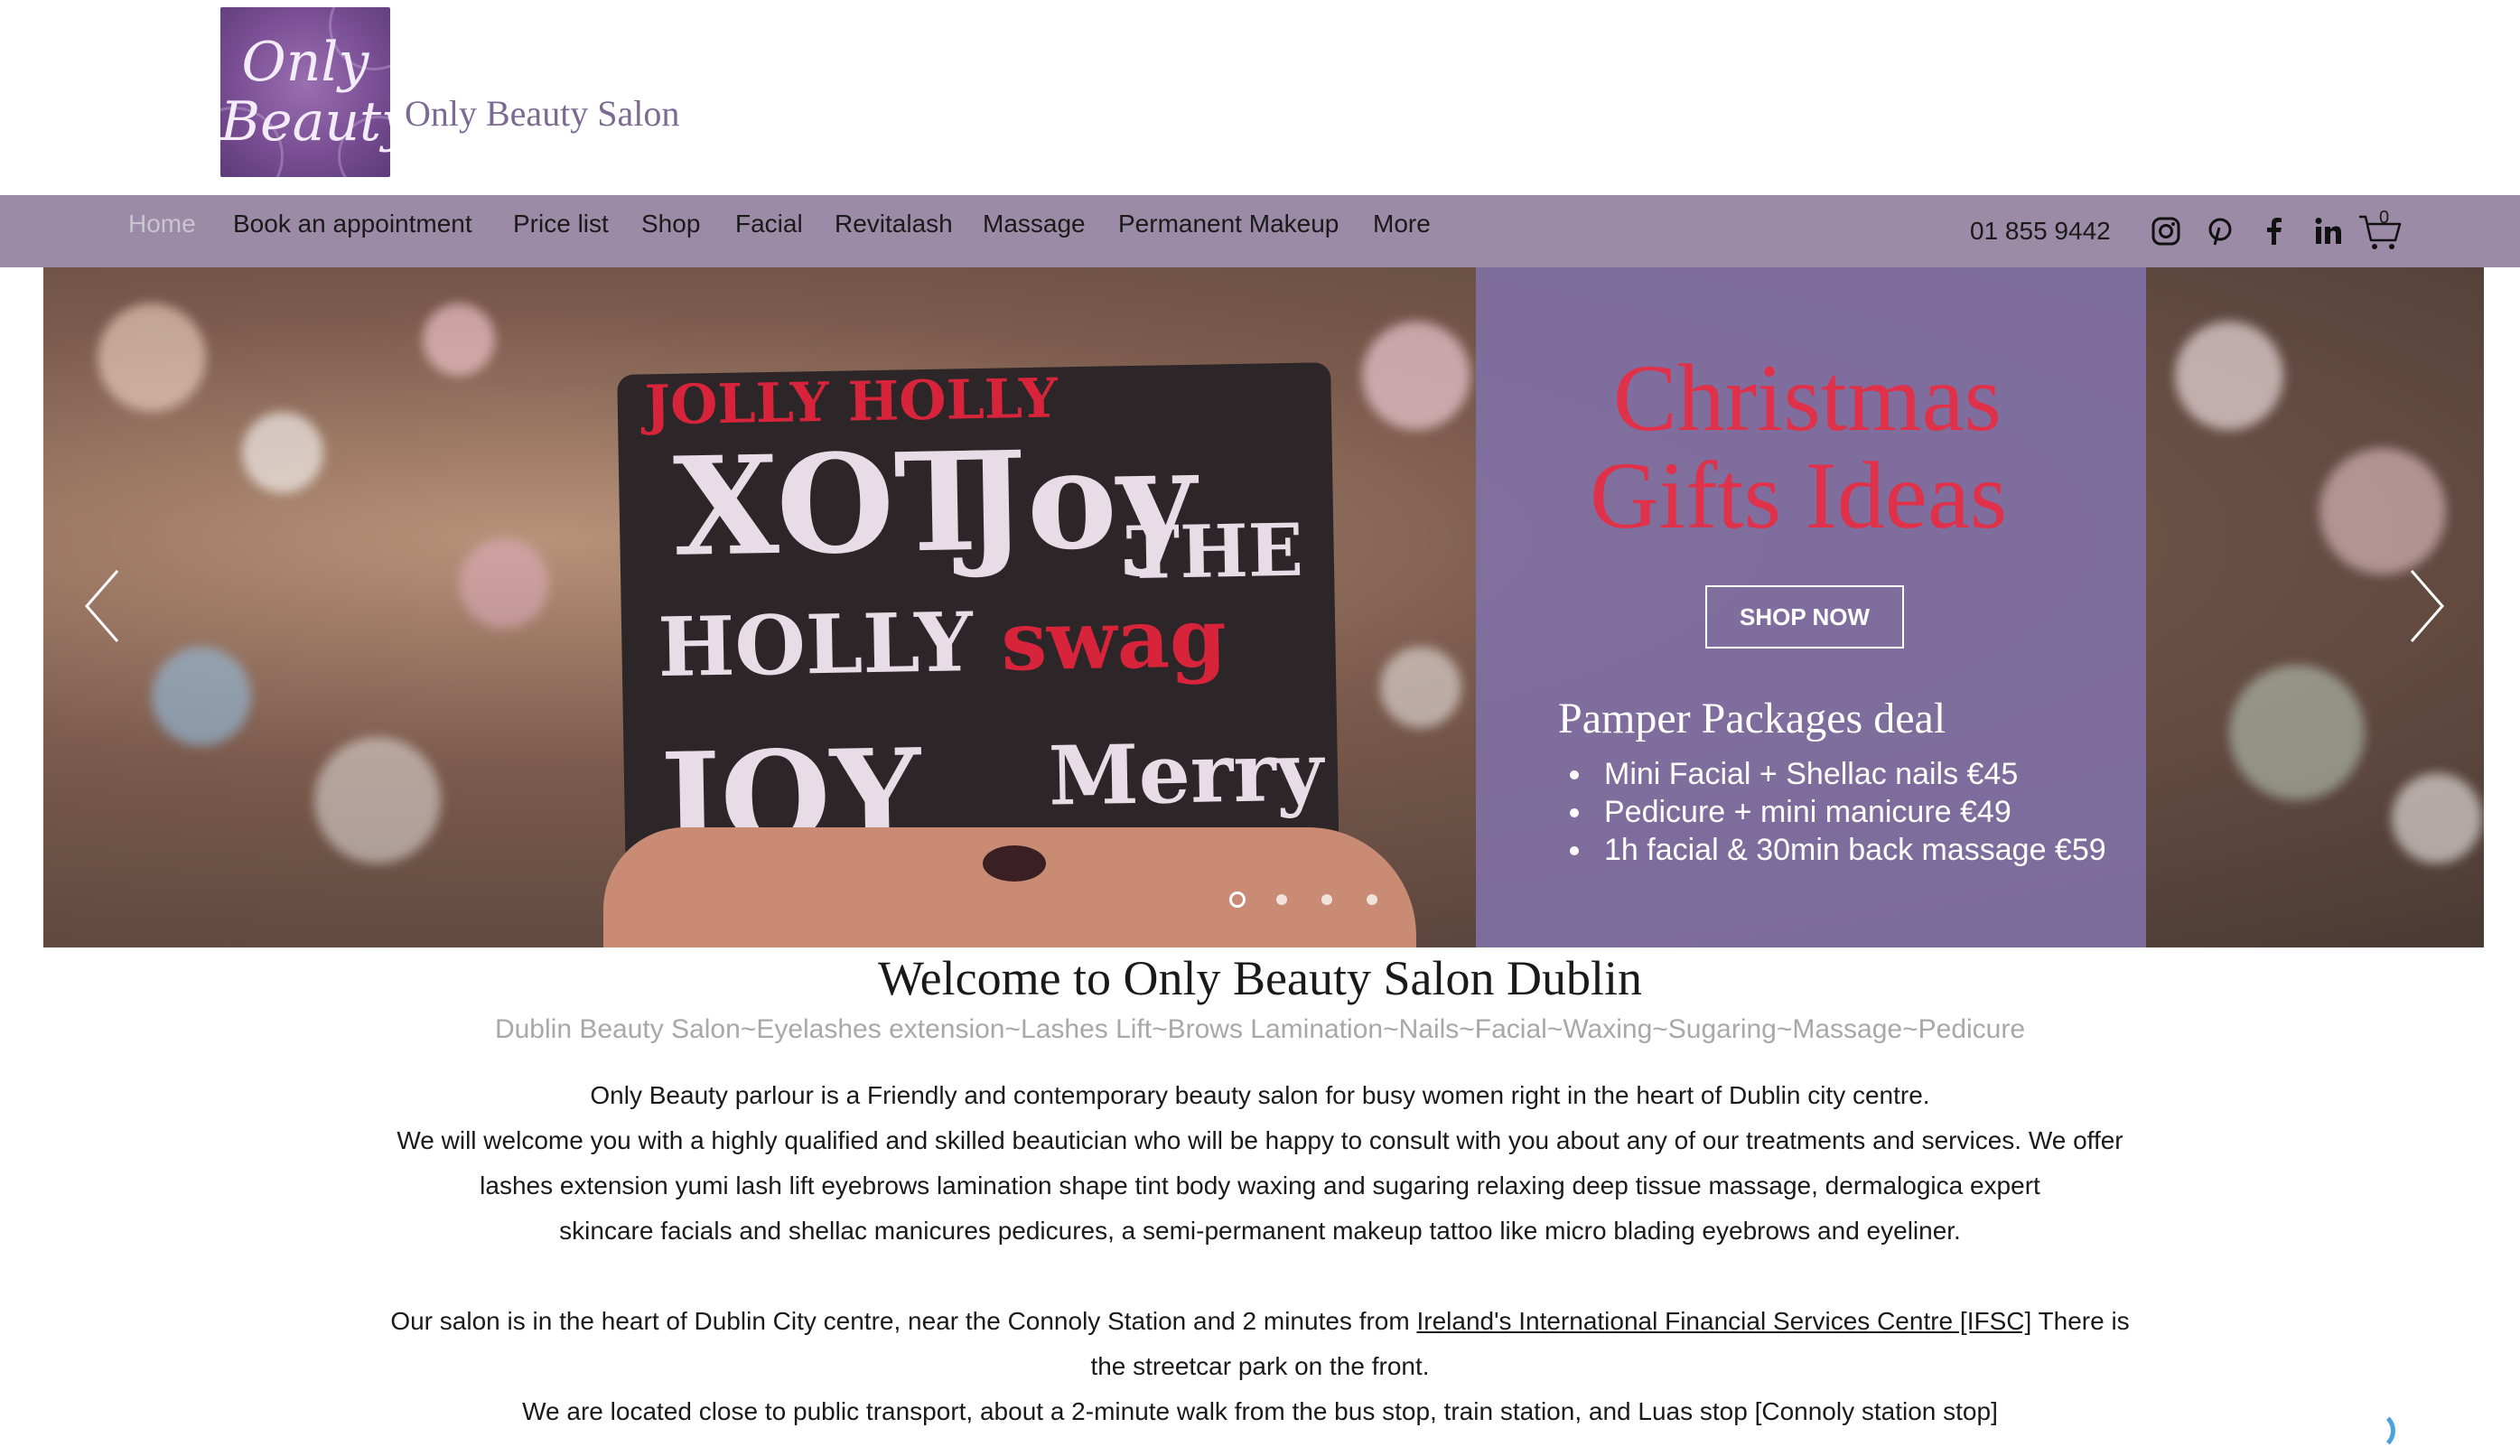 Image resolution: width=2520 pixels, height=1456 pixels. Describe the element at coordinates (1228, 224) in the screenshot. I see `nav-item-permanent-makeup: Permanent Makeup` at that location.